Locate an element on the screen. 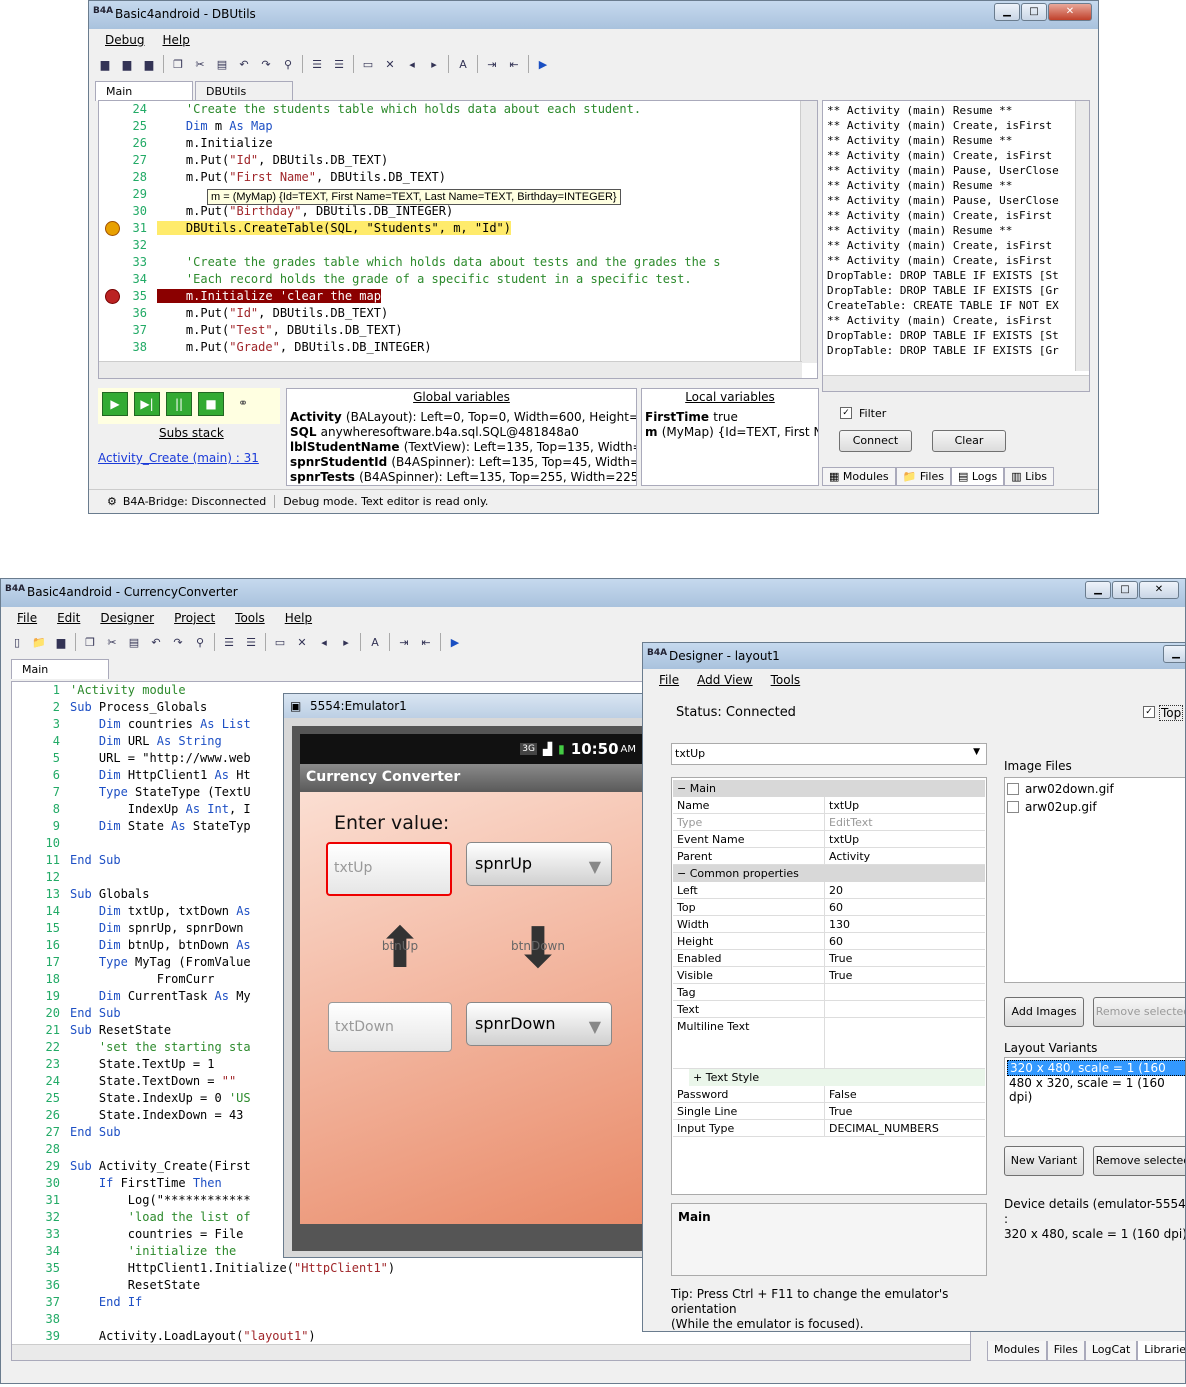 This screenshot has width=1186, height=1387. property-row: Enabled True is located at coordinates (829, 958).